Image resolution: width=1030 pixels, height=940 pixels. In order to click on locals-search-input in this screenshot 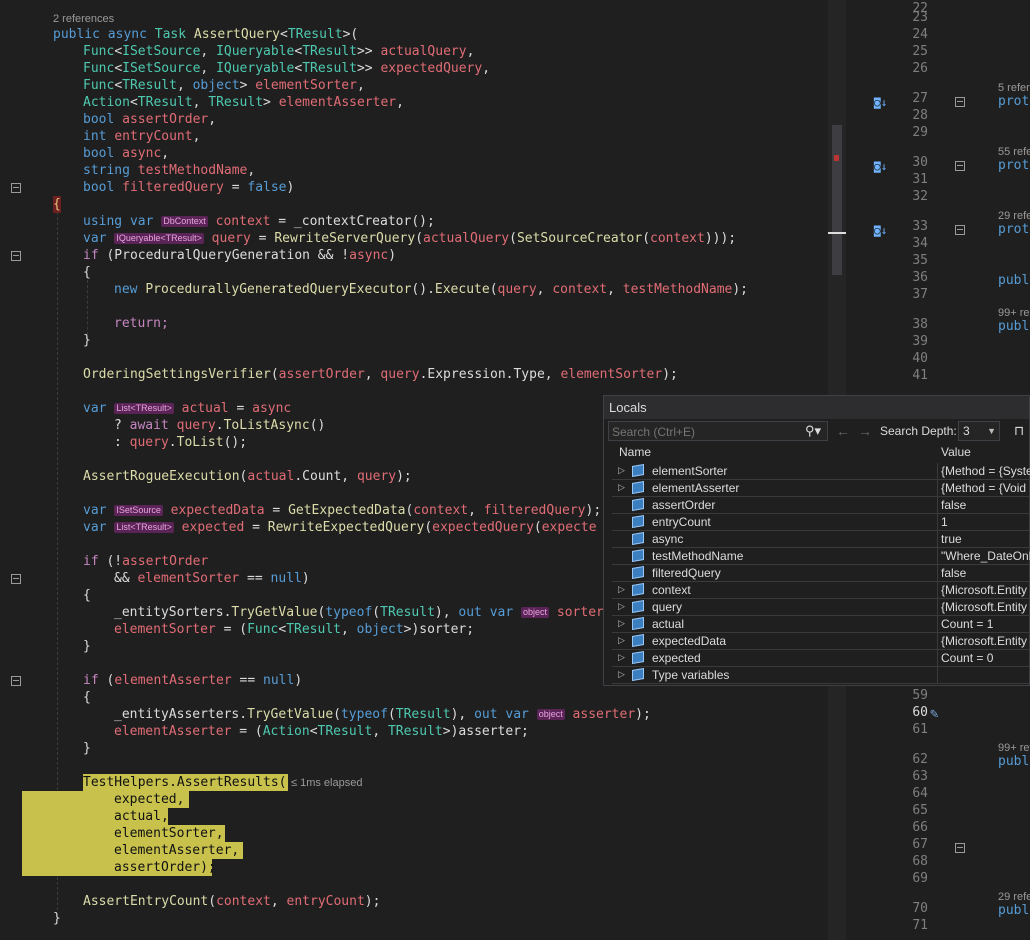, I will do `click(706, 432)`.